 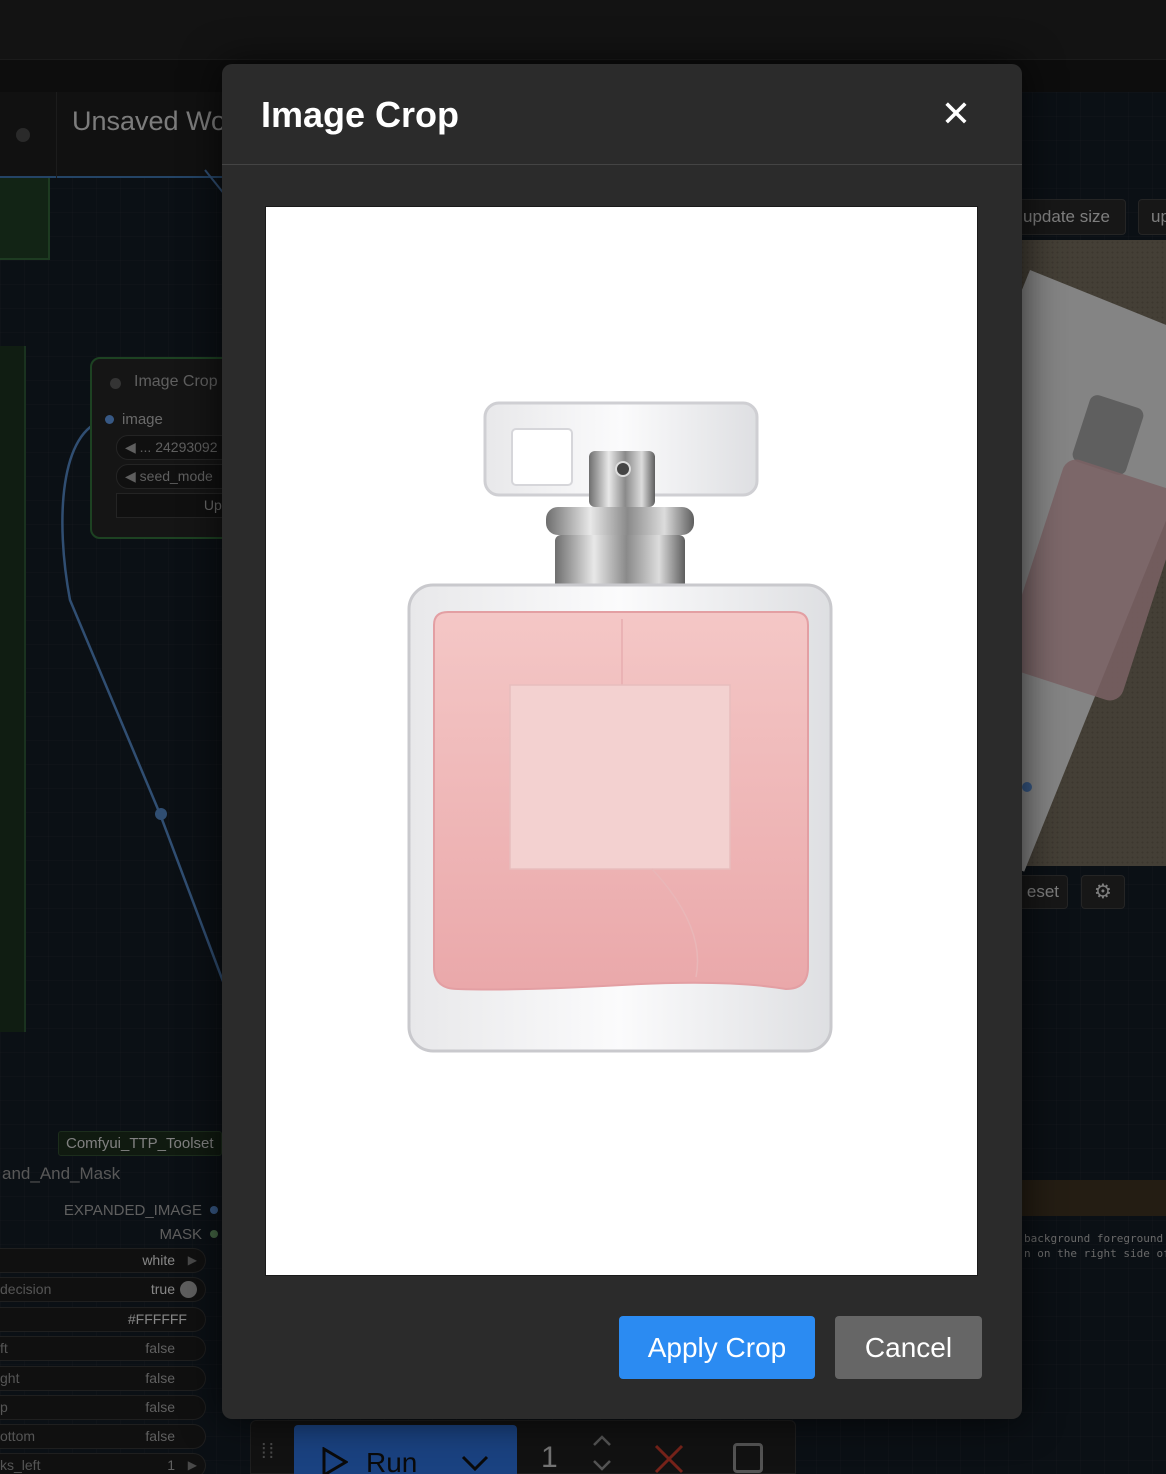 I want to click on dialog-header: Image Crop ✕, so click(x=622, y=114).